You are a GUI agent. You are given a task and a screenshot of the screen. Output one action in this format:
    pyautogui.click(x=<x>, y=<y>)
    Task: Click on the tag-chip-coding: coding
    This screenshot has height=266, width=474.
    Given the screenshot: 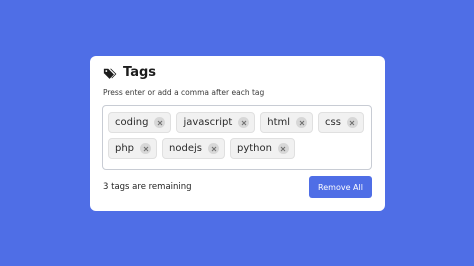 What is the action you would take?
    pyautogui.click(x=140, y=122)
    